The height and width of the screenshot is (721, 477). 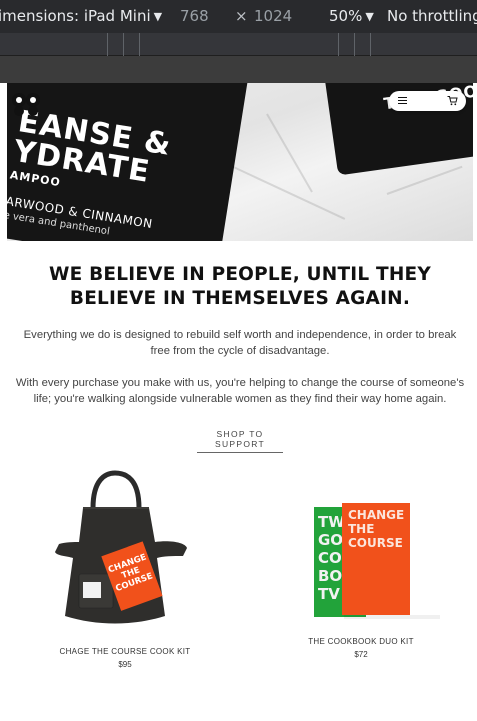 I want to click on product-price: $72, so click(x=361, y=654).